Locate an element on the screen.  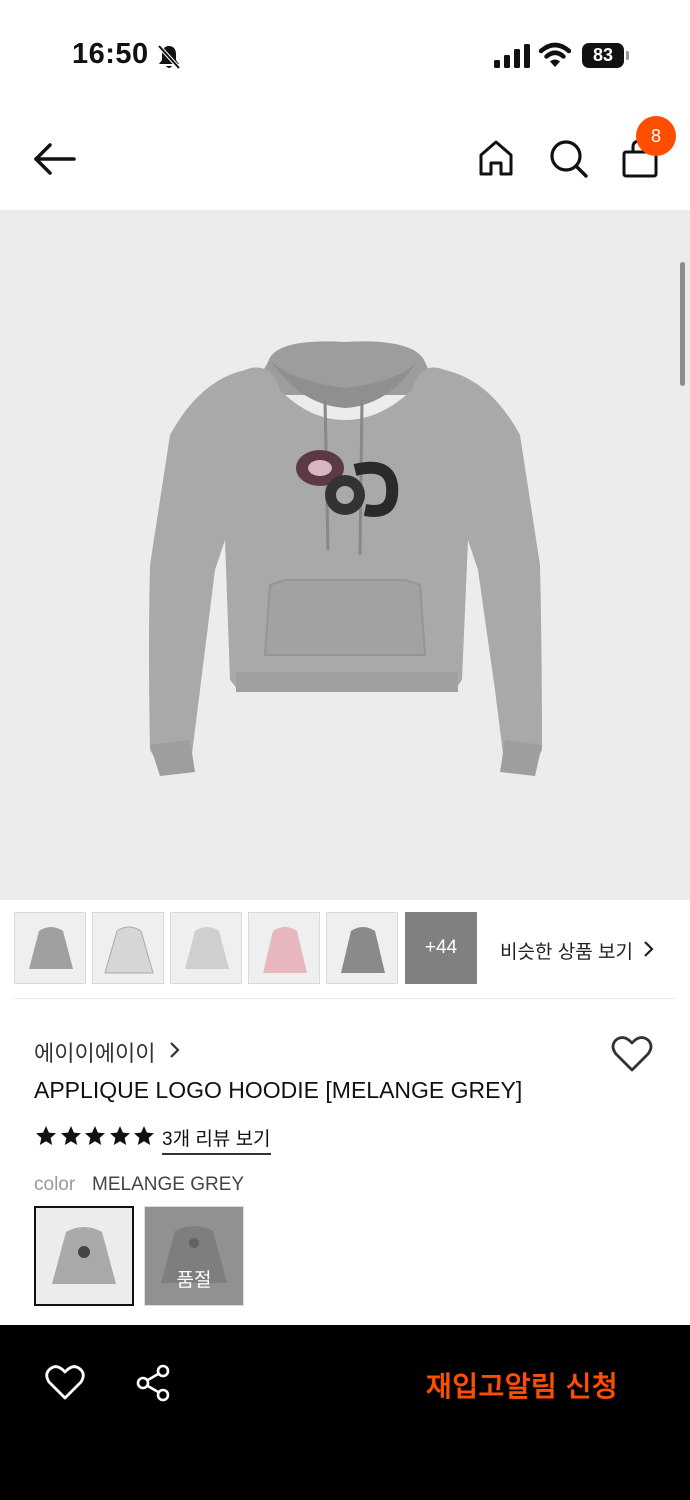
product-name: APPLIQUE LOGO HOODIE [MELANGE GREY] is located at coordinates (278, 1090).